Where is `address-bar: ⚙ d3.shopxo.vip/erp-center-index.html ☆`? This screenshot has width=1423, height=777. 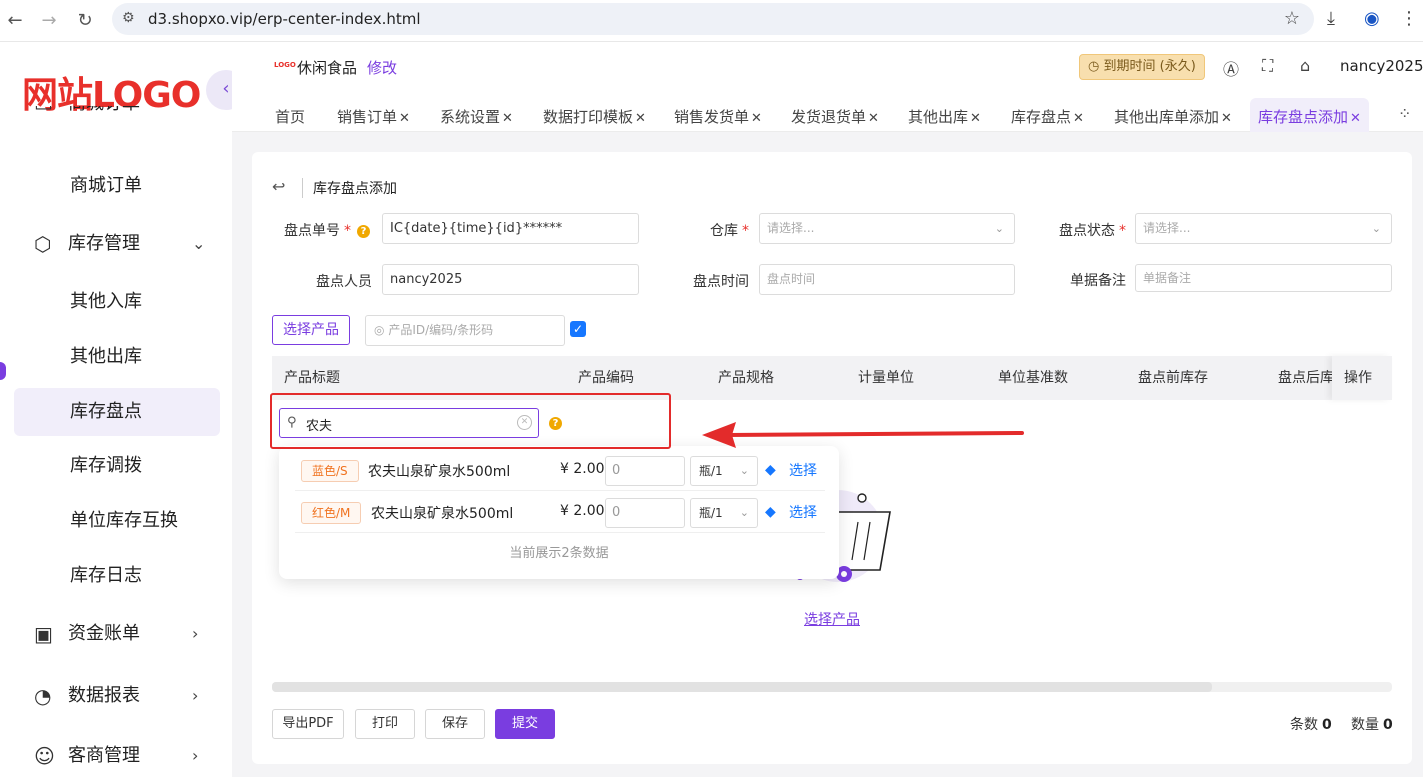 address-bar: ⚙ d3.shopxo.vip/erp-center-index.html ☆ is located at coordinates (713, 19).